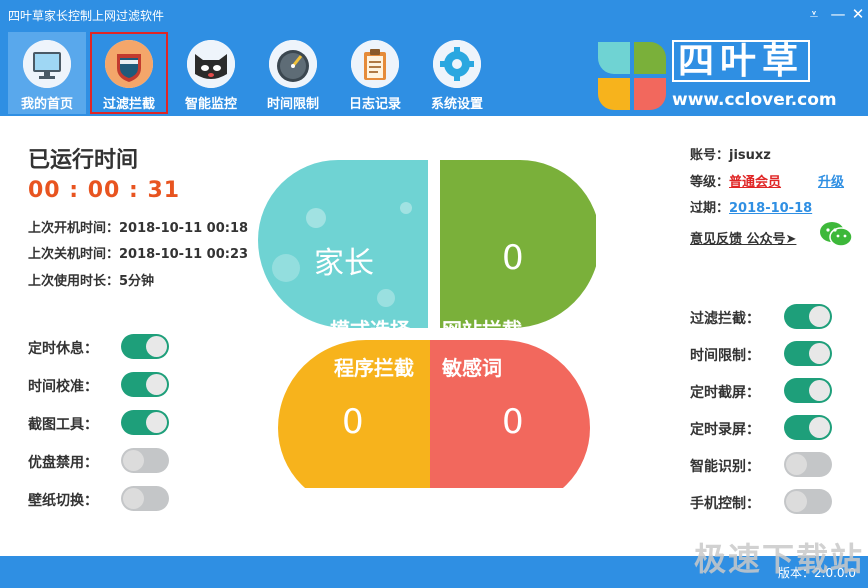 The image size is (868, 588). What do you see at coordinates (374, 366) in the screenshot?
I see `program-block-label: 程序拦截` at bounding box center [374, 366].